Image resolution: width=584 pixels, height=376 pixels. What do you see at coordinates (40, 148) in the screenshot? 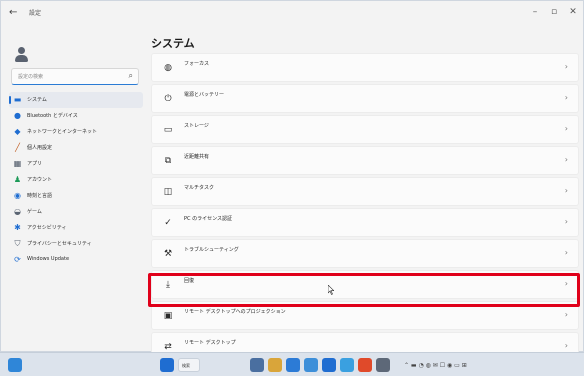
I see `sidebar-item-label: 個人用設定` at bounding box center [40, 148].